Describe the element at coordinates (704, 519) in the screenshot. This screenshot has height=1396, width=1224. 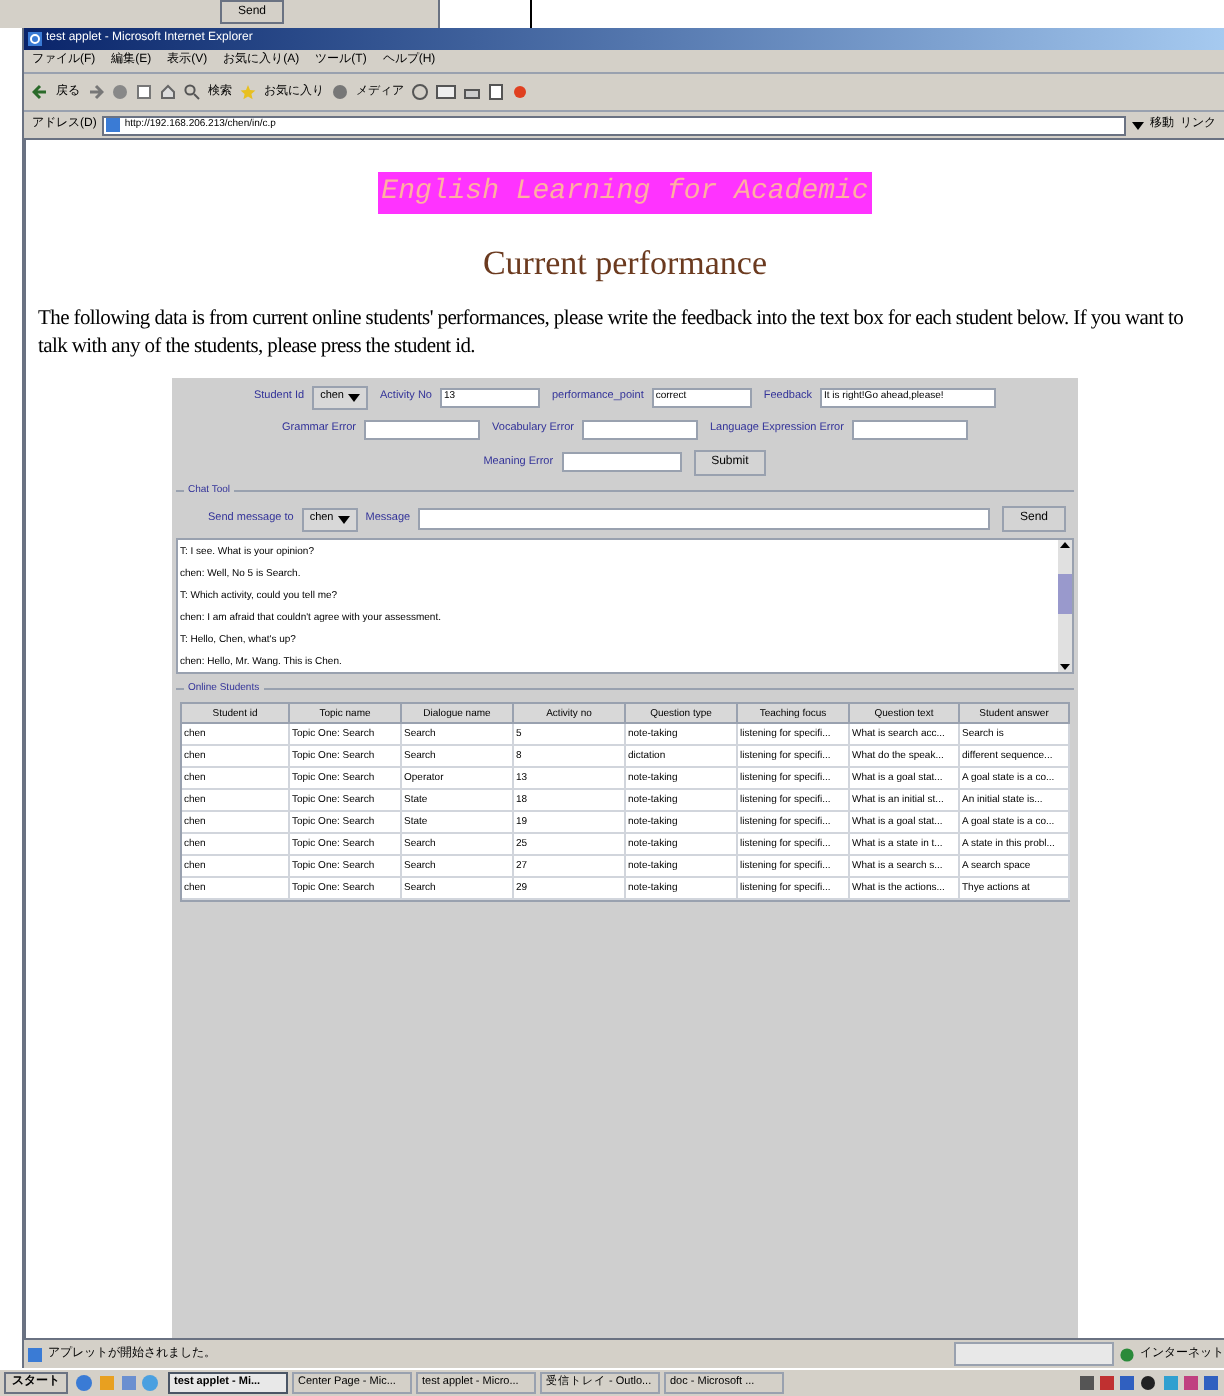
I see `message-field` at that location.